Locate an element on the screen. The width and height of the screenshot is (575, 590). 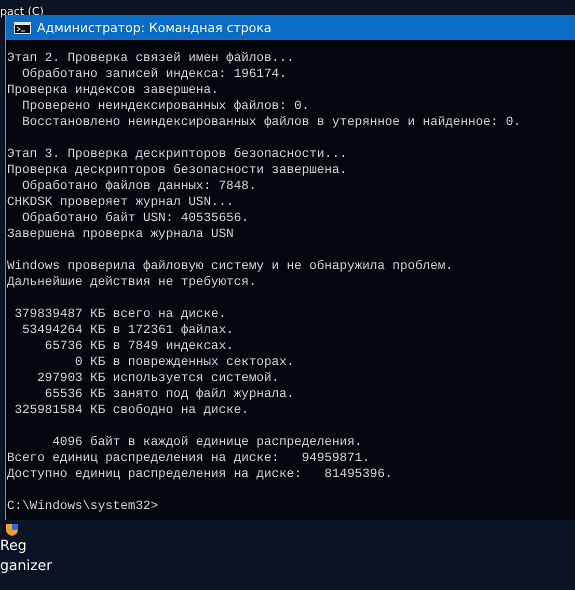
console-line: Восстановлено неиндексированных файлов в утерянное и найденное: 0. is located at coordinates (271, 122).